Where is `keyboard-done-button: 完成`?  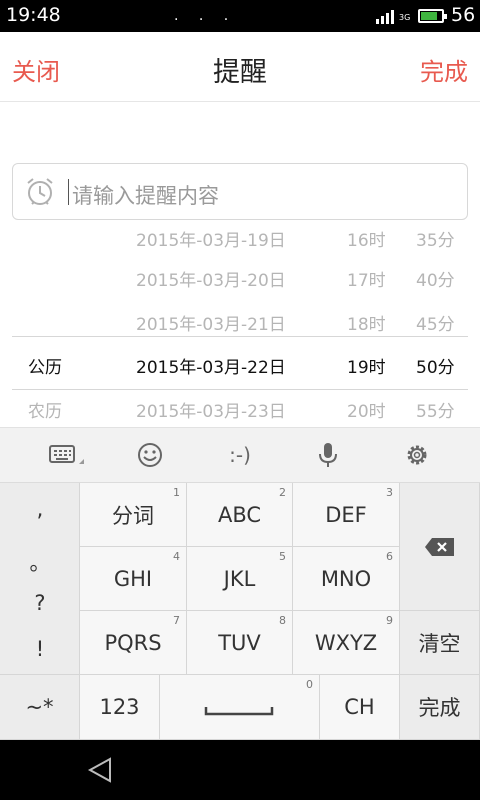 keyboard-done-button: 完成 is located at coordinates (440, 707).